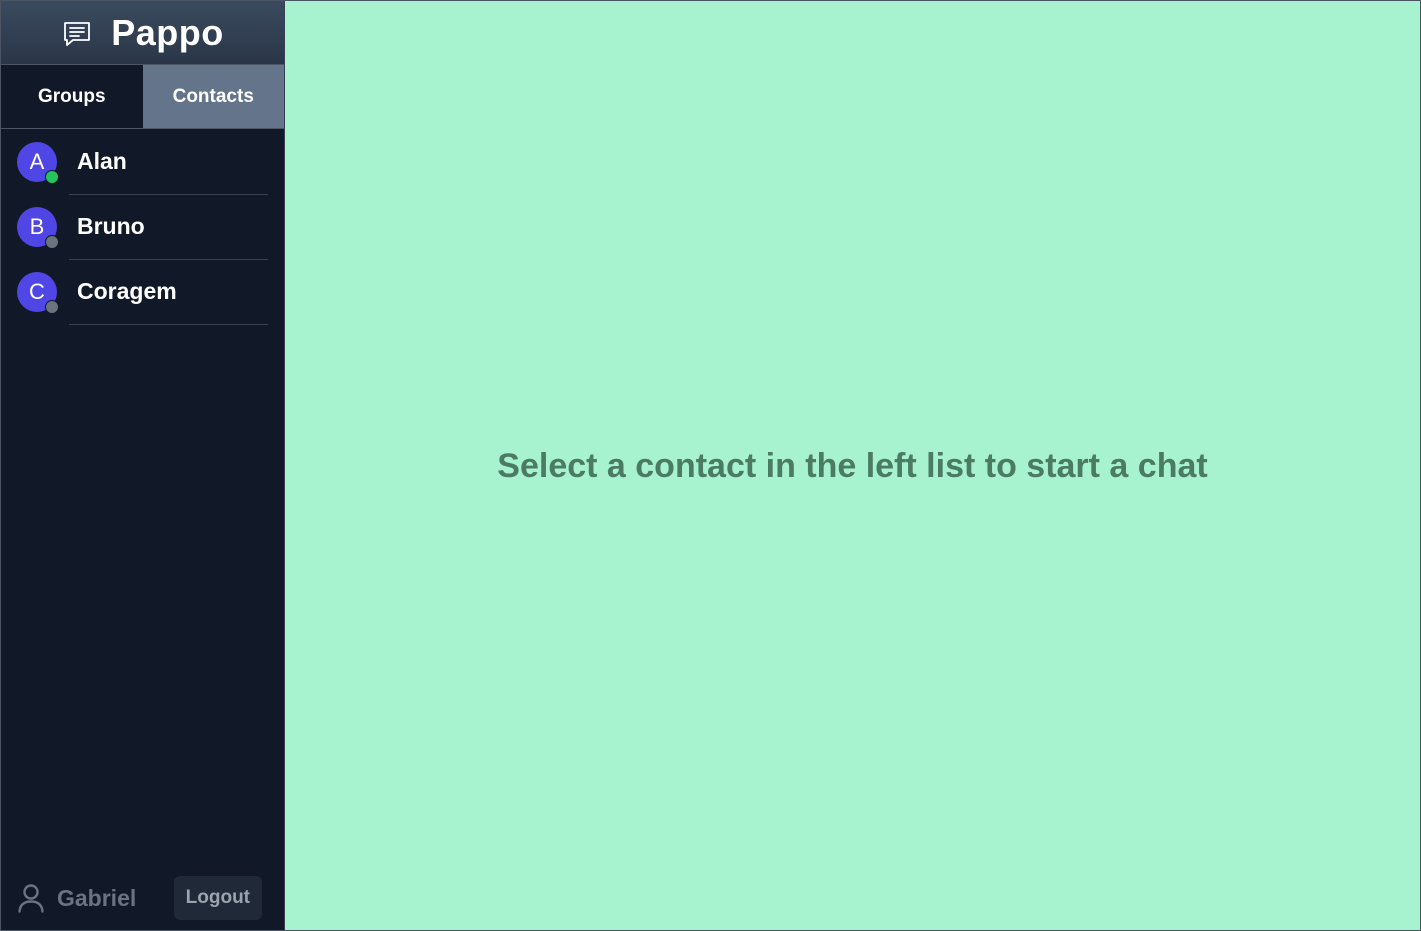 The width and height of the screenshot is (1421, 931). What do you see at coordinates (52, 176) in the screenshot?
I see `online-status-icon` at bounding box center [52, 176].